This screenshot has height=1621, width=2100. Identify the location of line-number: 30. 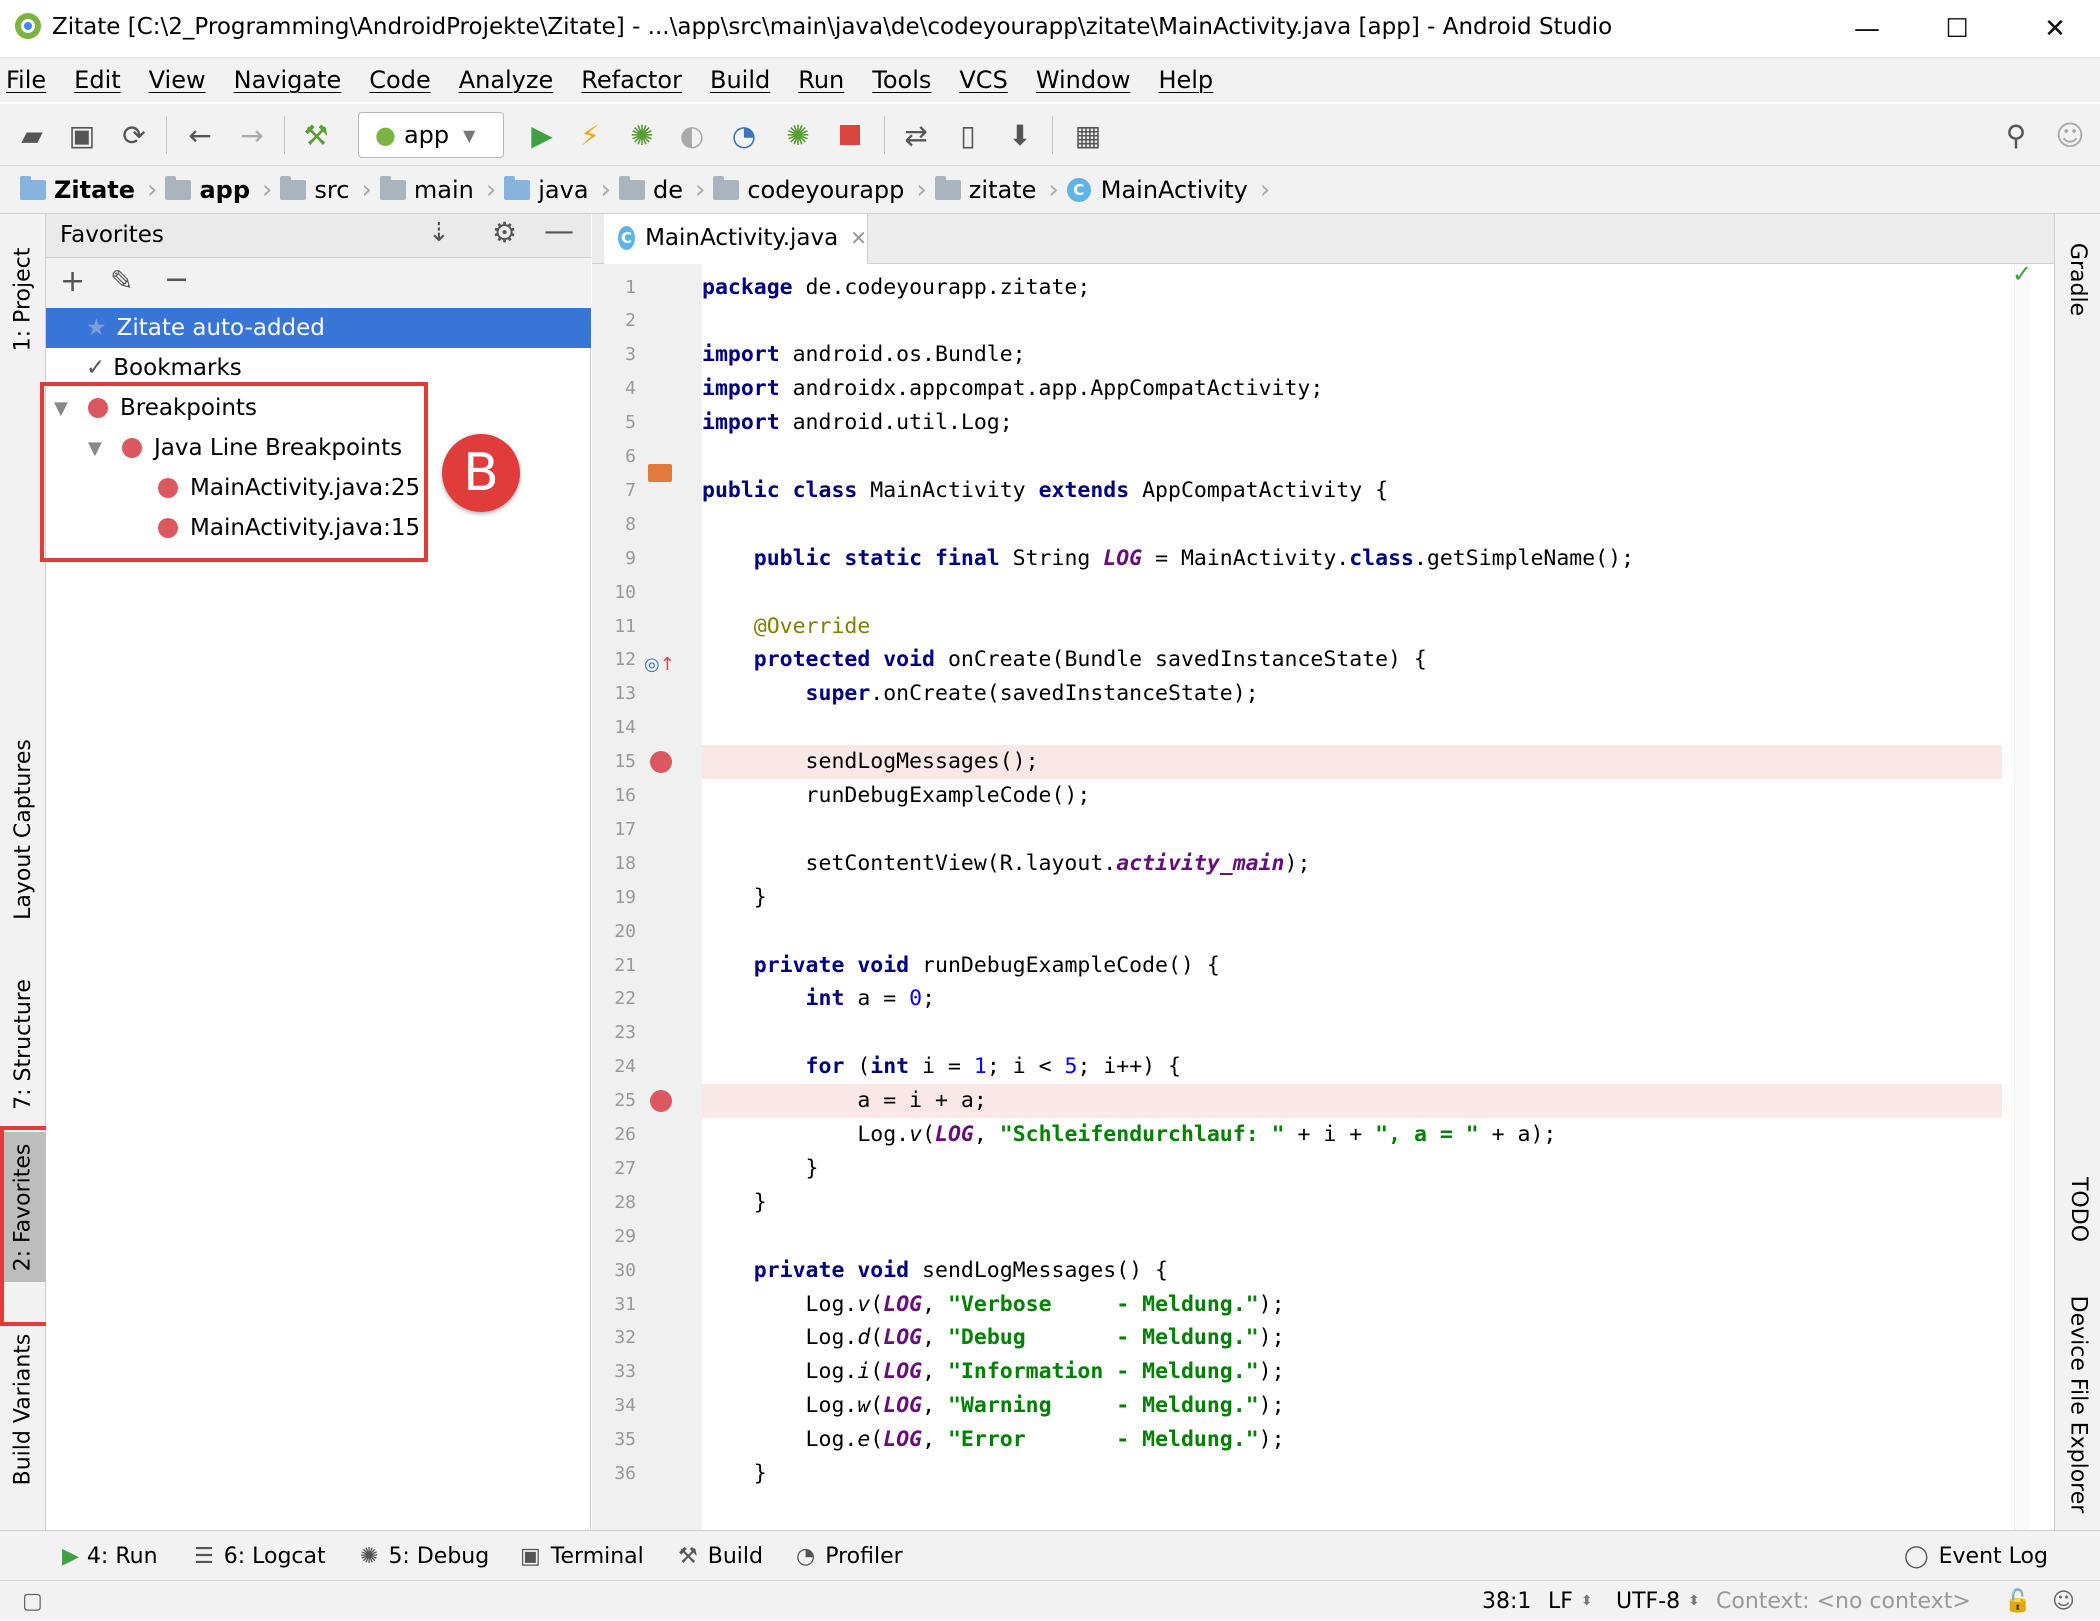
(614, 1270).